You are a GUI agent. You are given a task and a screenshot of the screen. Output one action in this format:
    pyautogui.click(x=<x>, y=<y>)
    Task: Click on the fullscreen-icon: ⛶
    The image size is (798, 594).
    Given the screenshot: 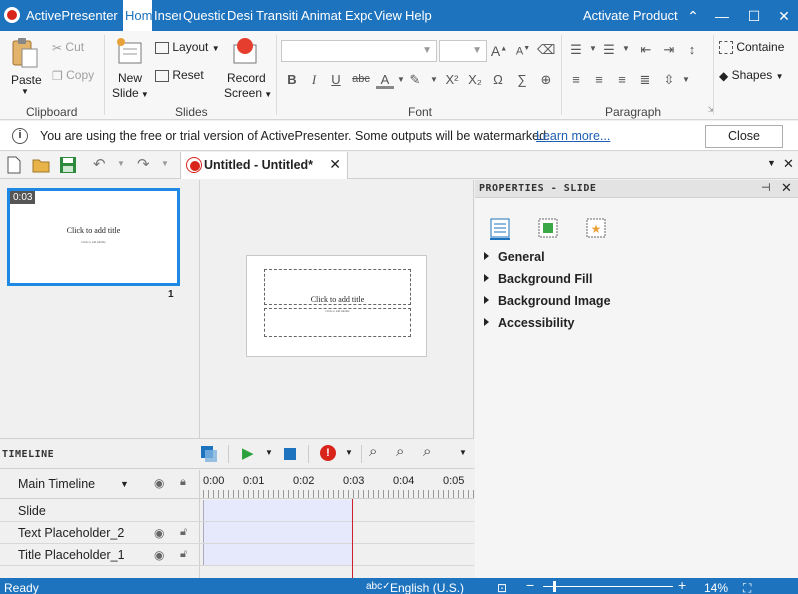 What is the action you would take?
    pyautogui.click(x=747, y=587)
    